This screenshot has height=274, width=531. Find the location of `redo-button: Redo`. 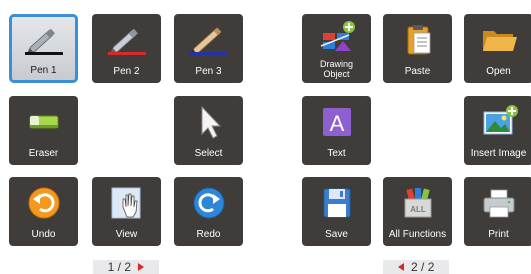

redo-button: Redo is located at coordinates (208, 211).